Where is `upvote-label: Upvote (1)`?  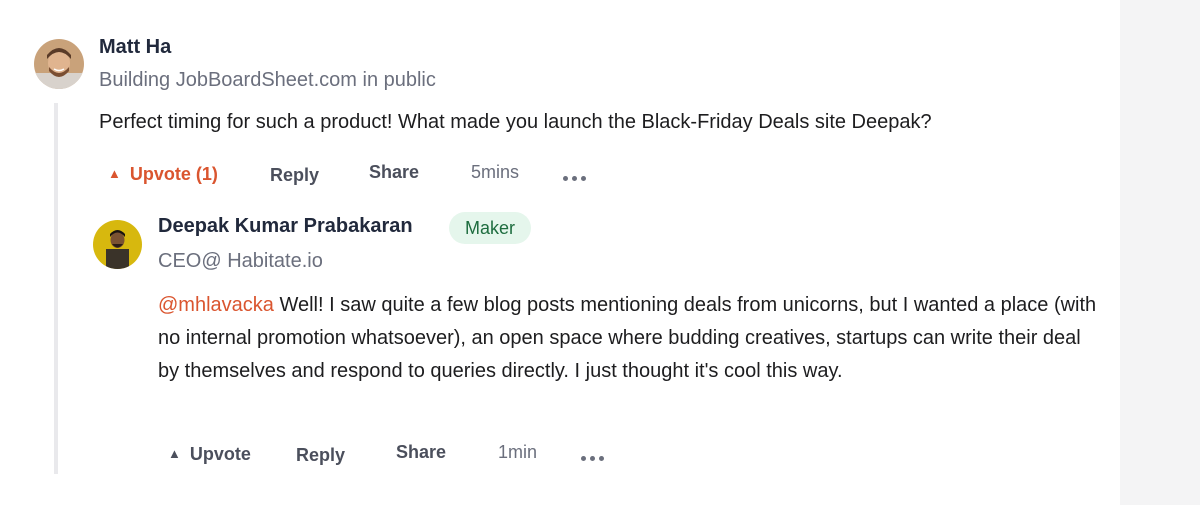 upvote-label: Upvote (1) is located at coordinates (173, 174).